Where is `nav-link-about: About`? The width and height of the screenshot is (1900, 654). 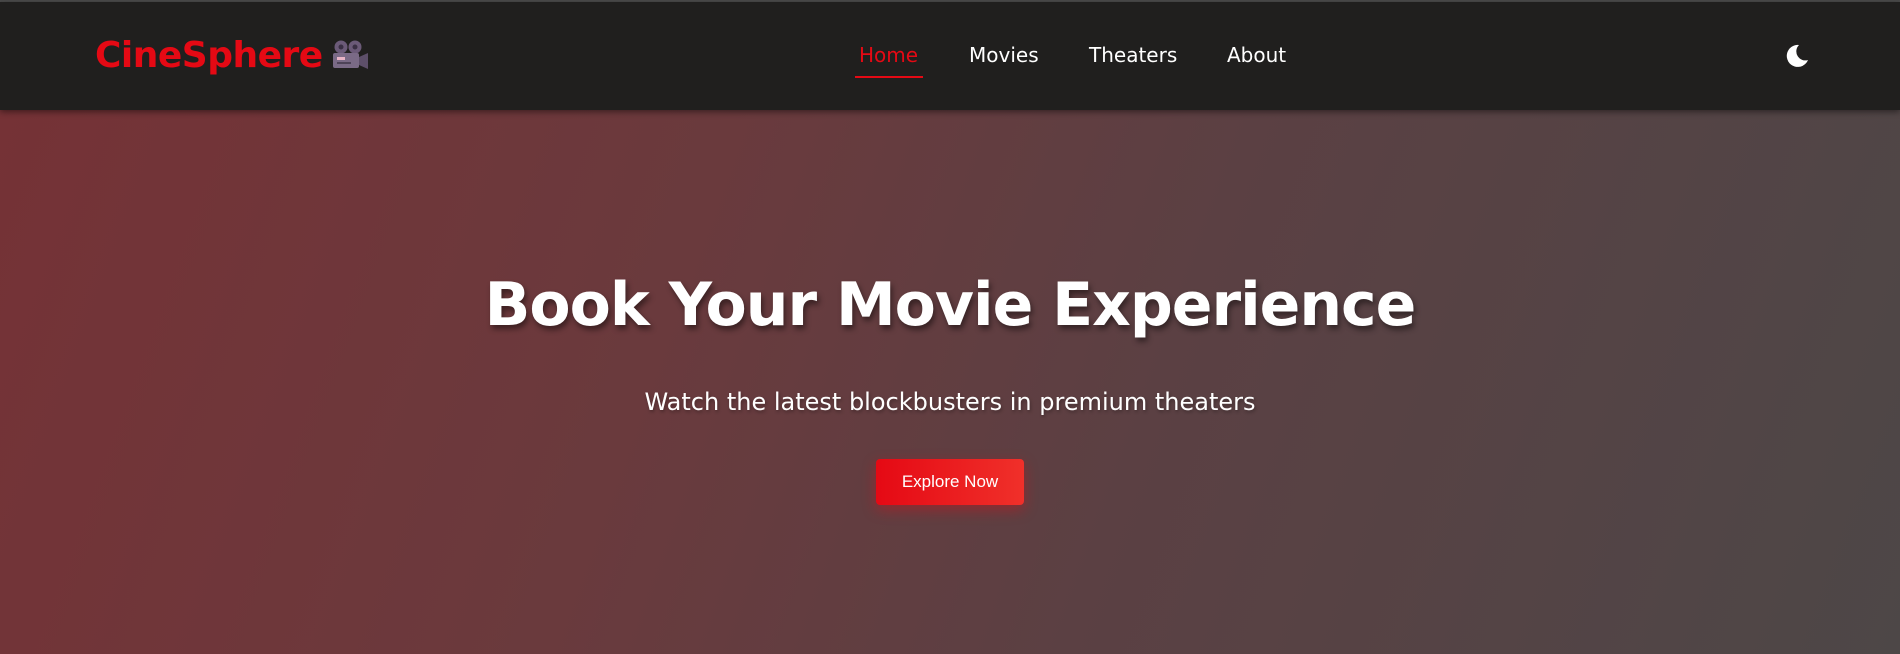
nav-link-about: About is located at coordinates (1256, 55).